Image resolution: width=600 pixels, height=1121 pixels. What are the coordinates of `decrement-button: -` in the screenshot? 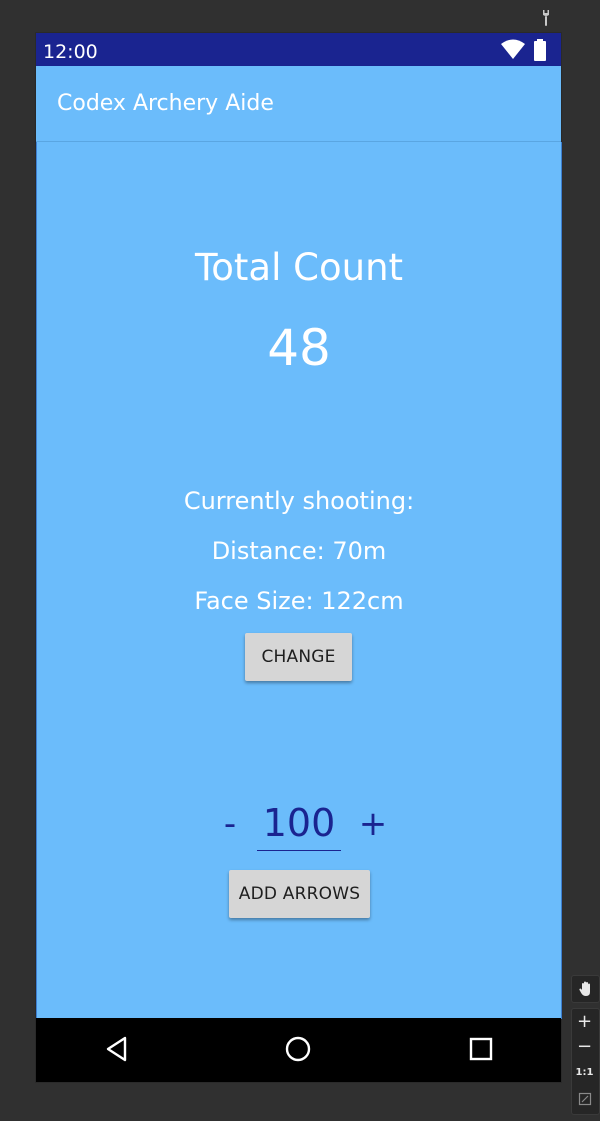 It's located at (230, 824).